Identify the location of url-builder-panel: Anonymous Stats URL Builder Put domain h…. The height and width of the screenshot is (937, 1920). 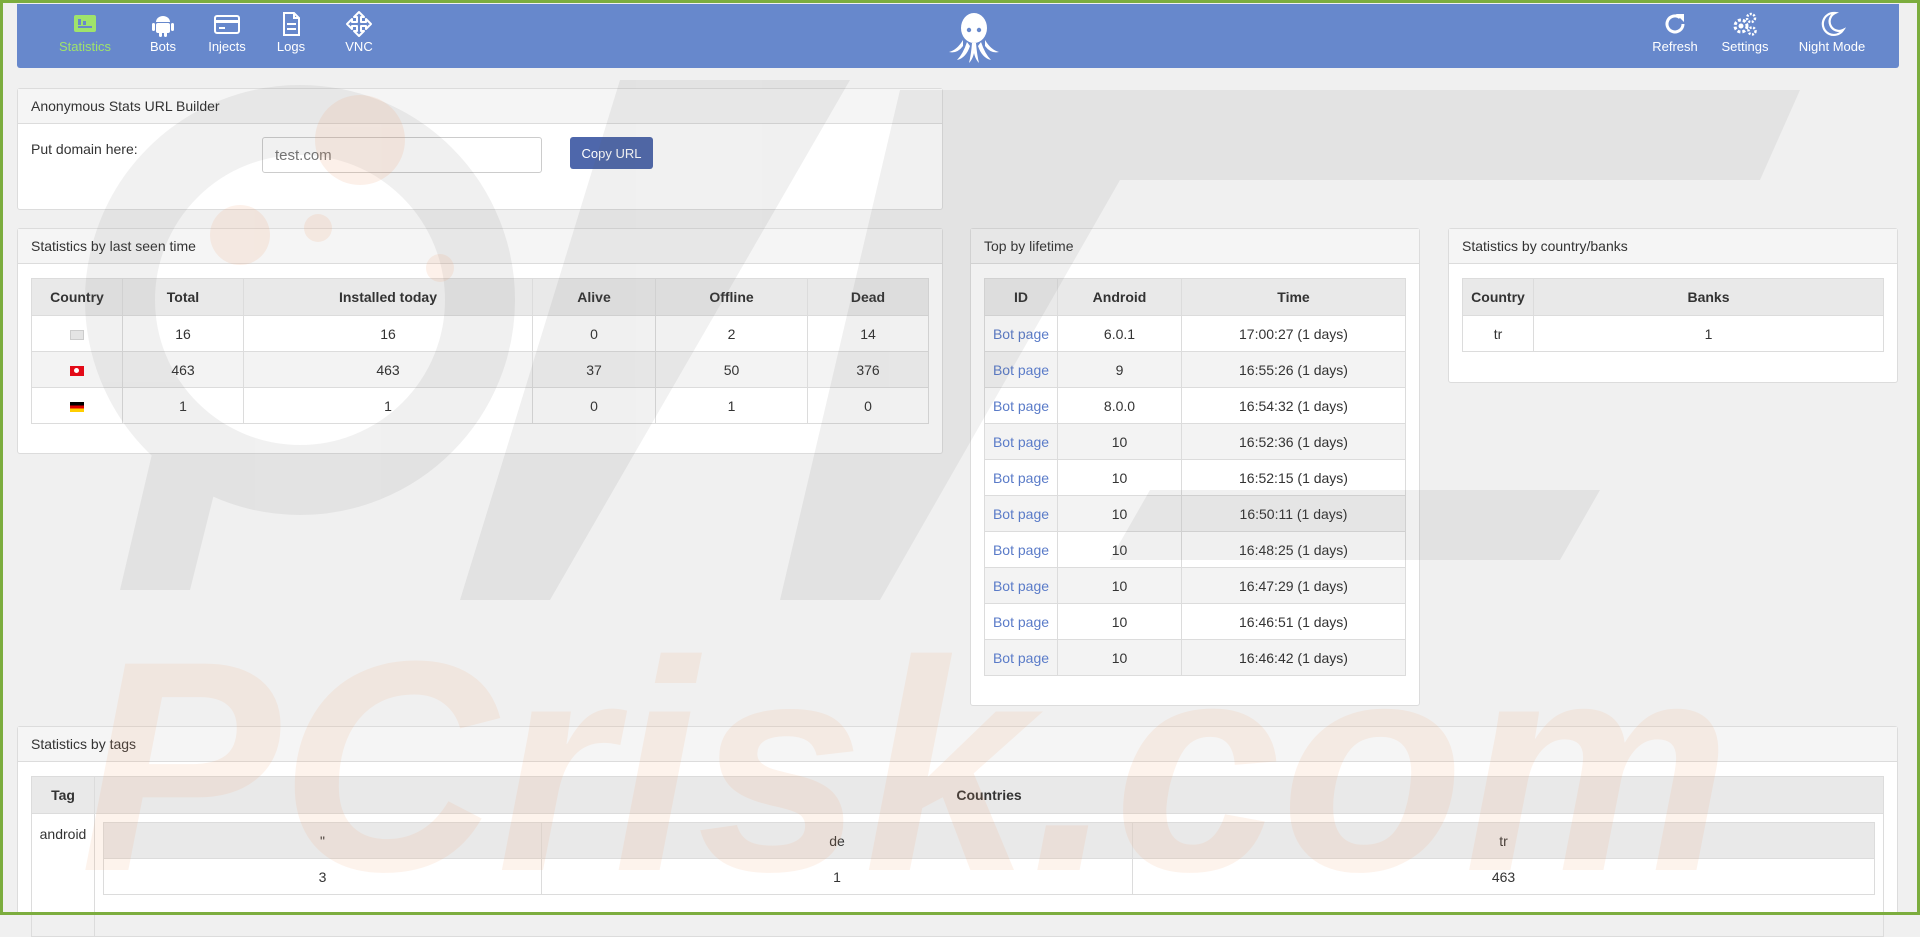
(480, 149).